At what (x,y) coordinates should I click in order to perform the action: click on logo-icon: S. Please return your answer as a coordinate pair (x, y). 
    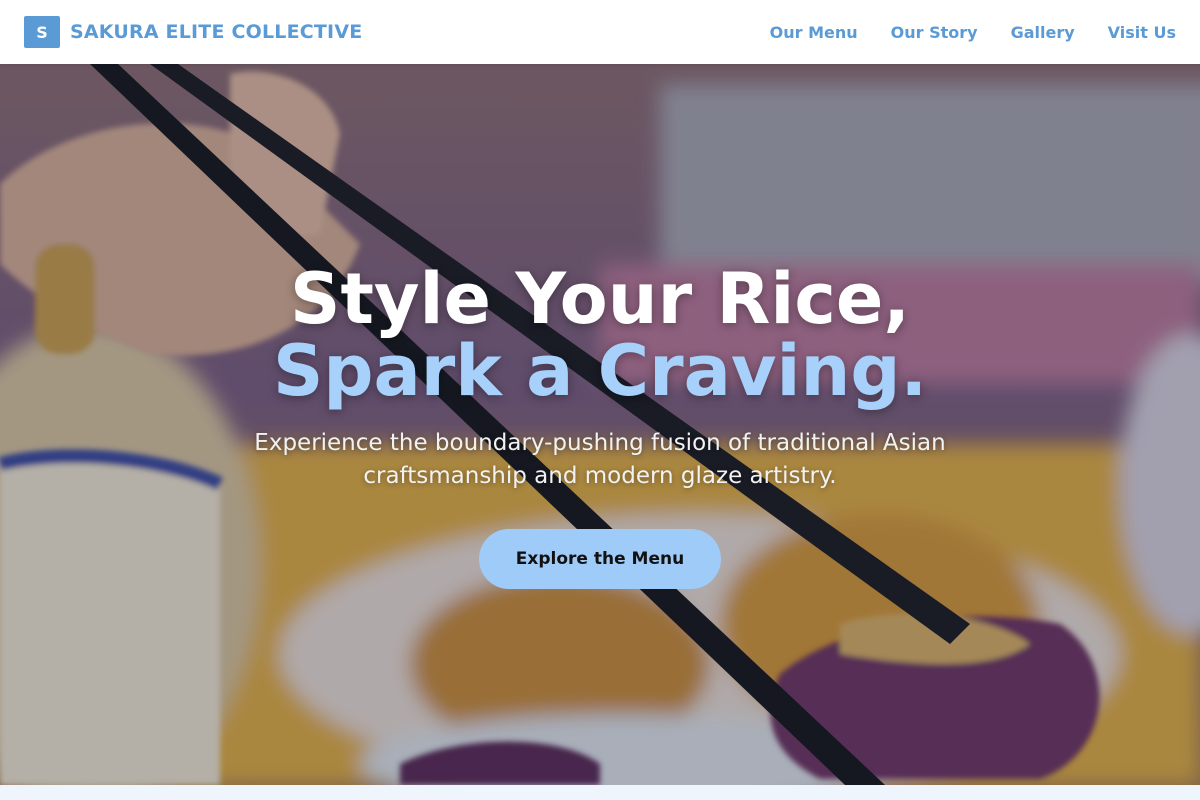
    Looking at the image, I should click on (42, 32).